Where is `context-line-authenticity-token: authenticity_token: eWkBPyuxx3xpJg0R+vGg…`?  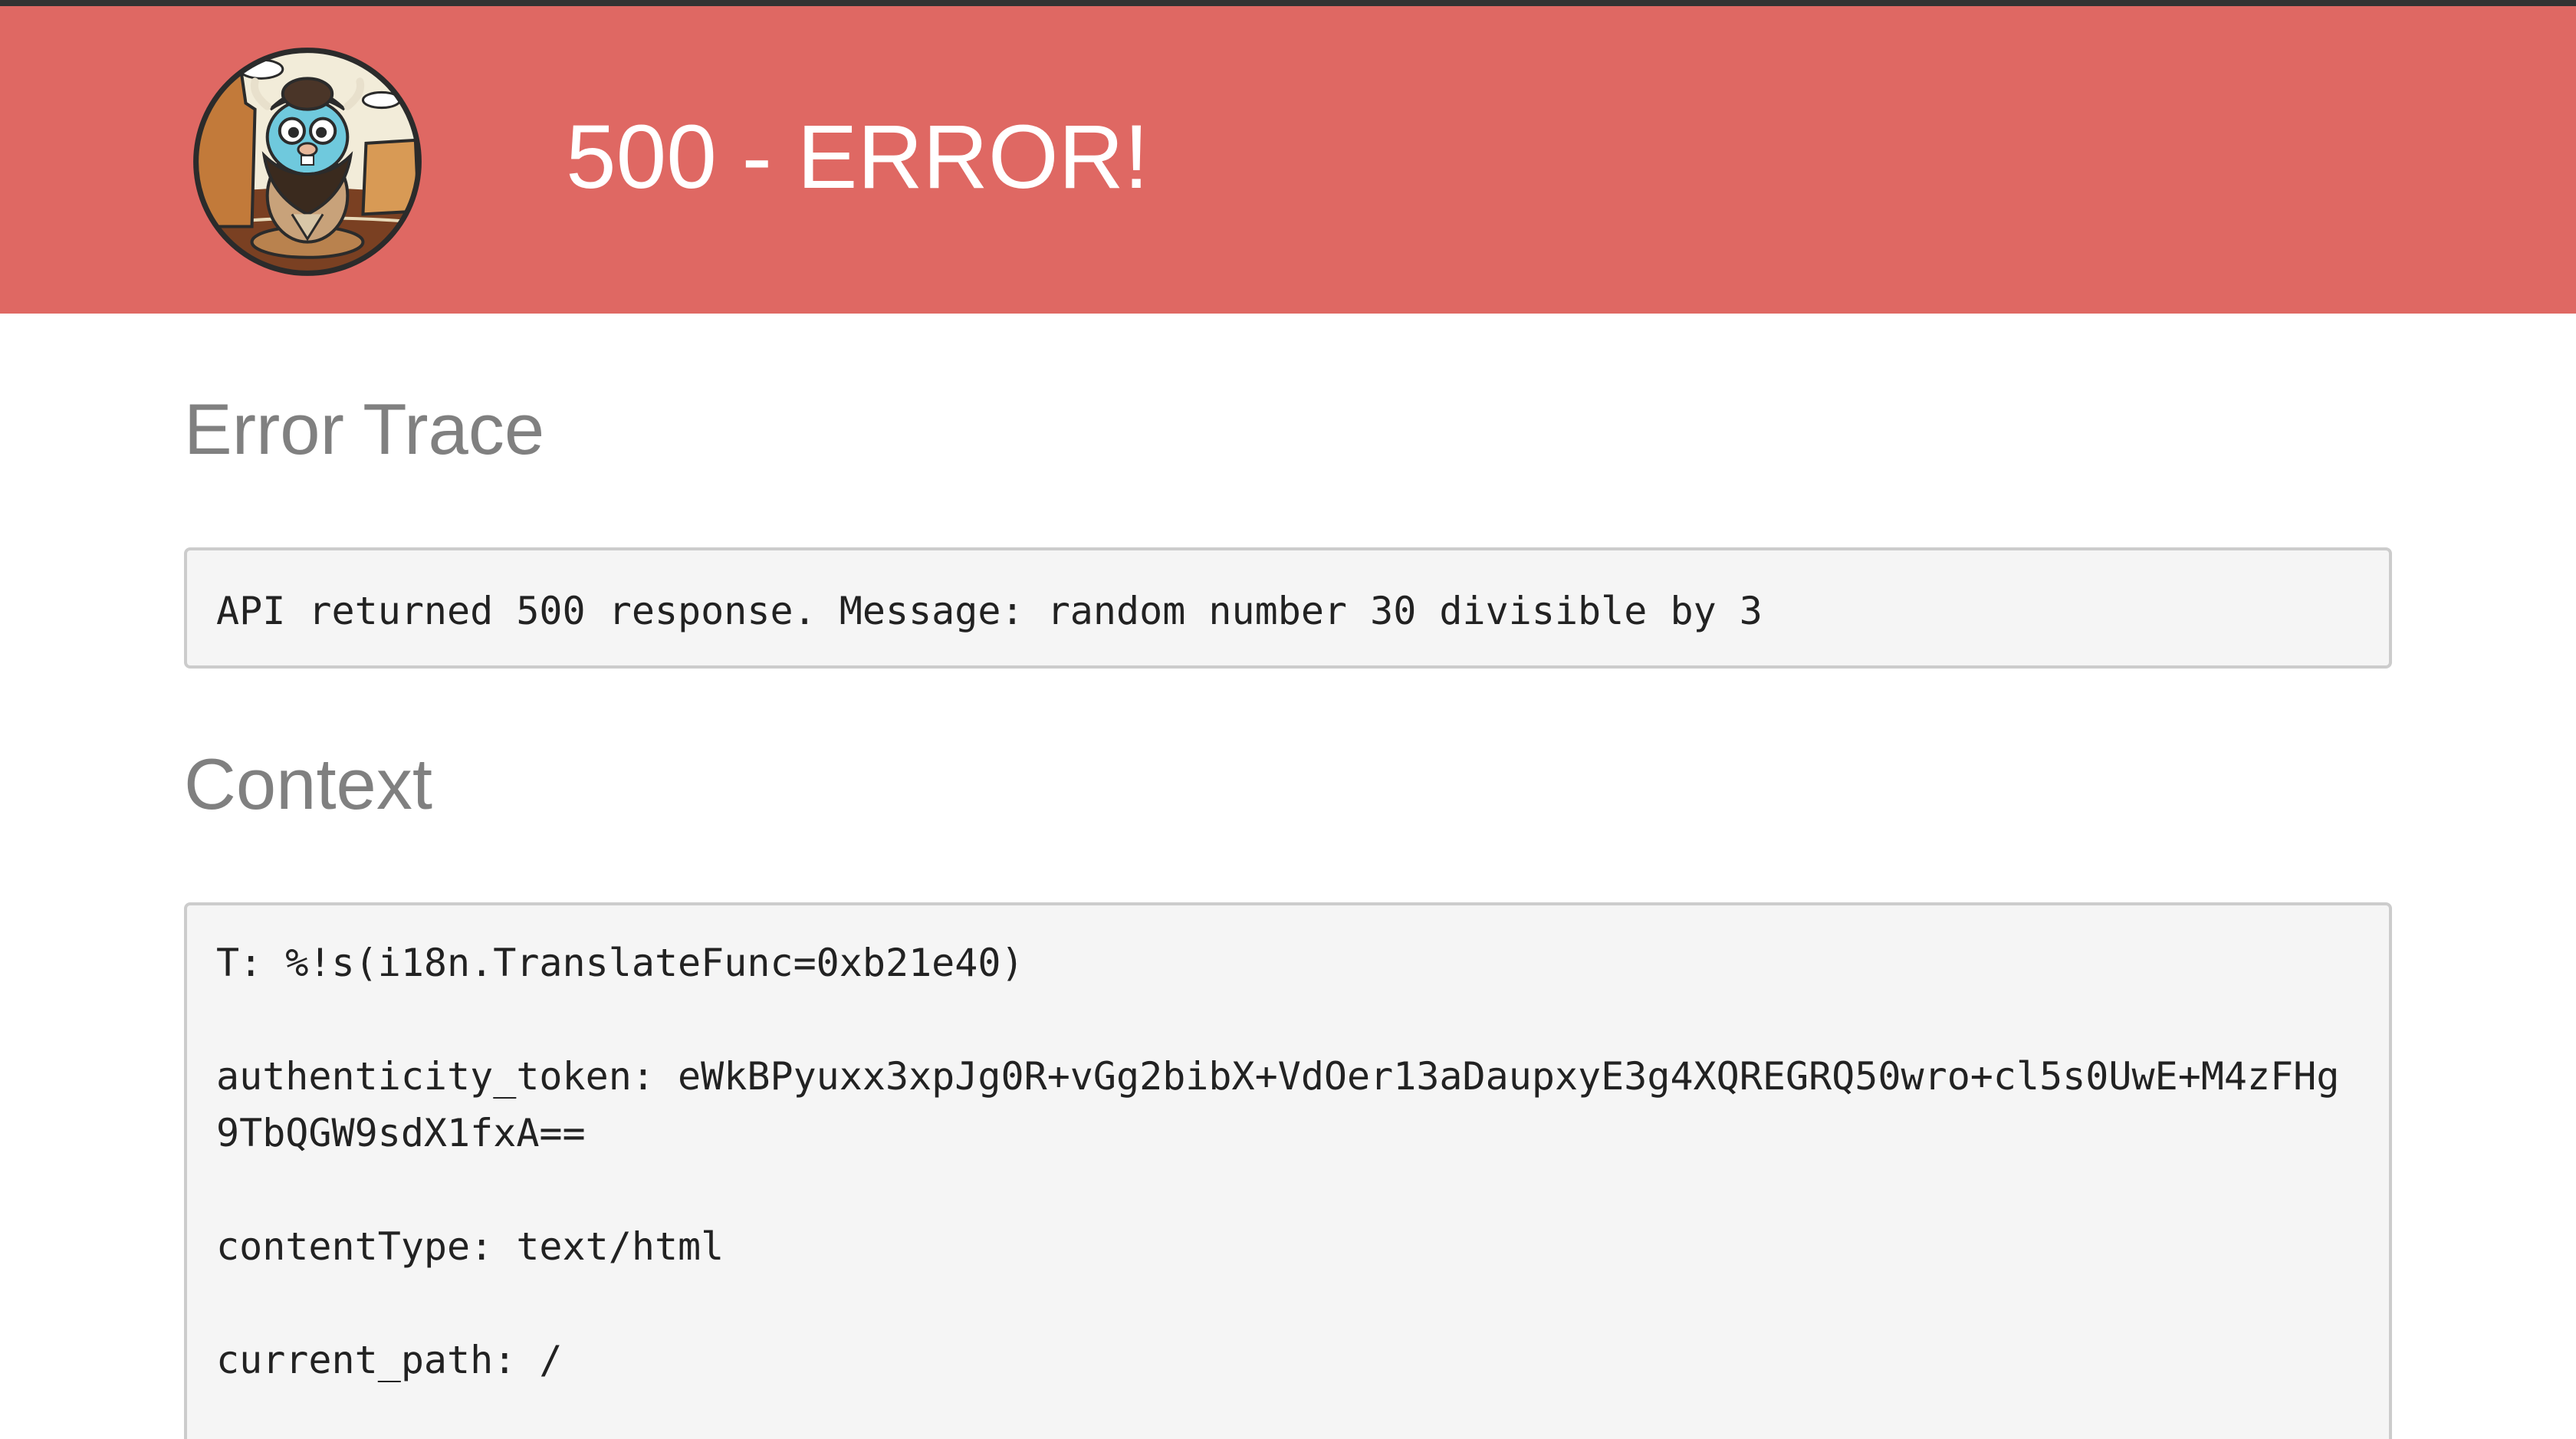
context-line-authenticity-token: authenticity_token: eWkBPyuxx3xpJg0R+vGg… is located at coordinates (1278, 1104).